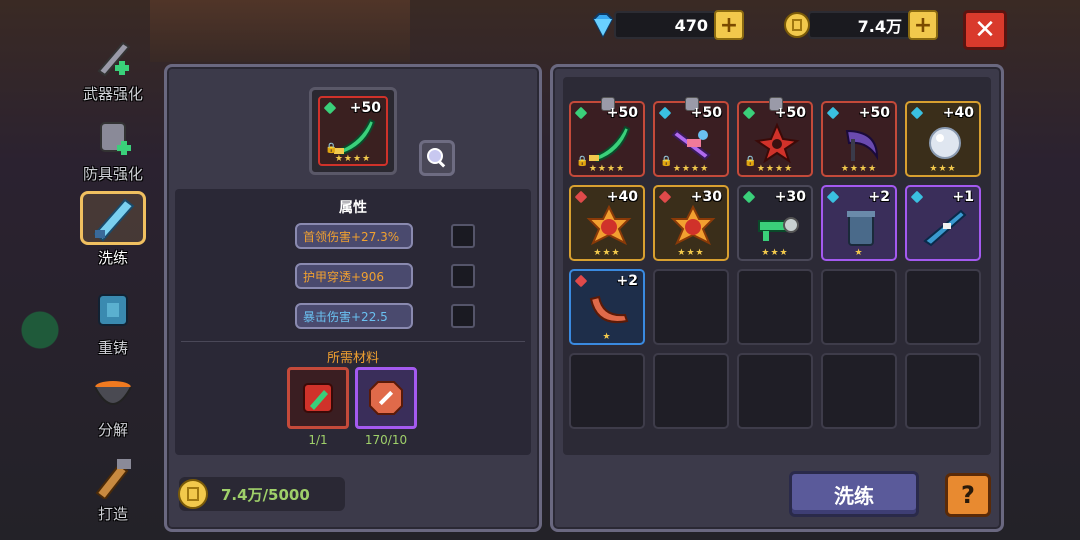 Image resolution: width=1080 pixels, height=540 pixels. Describe the element at coordinates (352, 358) in the screenshot. I see `materials-title: 所需材料` at that location.